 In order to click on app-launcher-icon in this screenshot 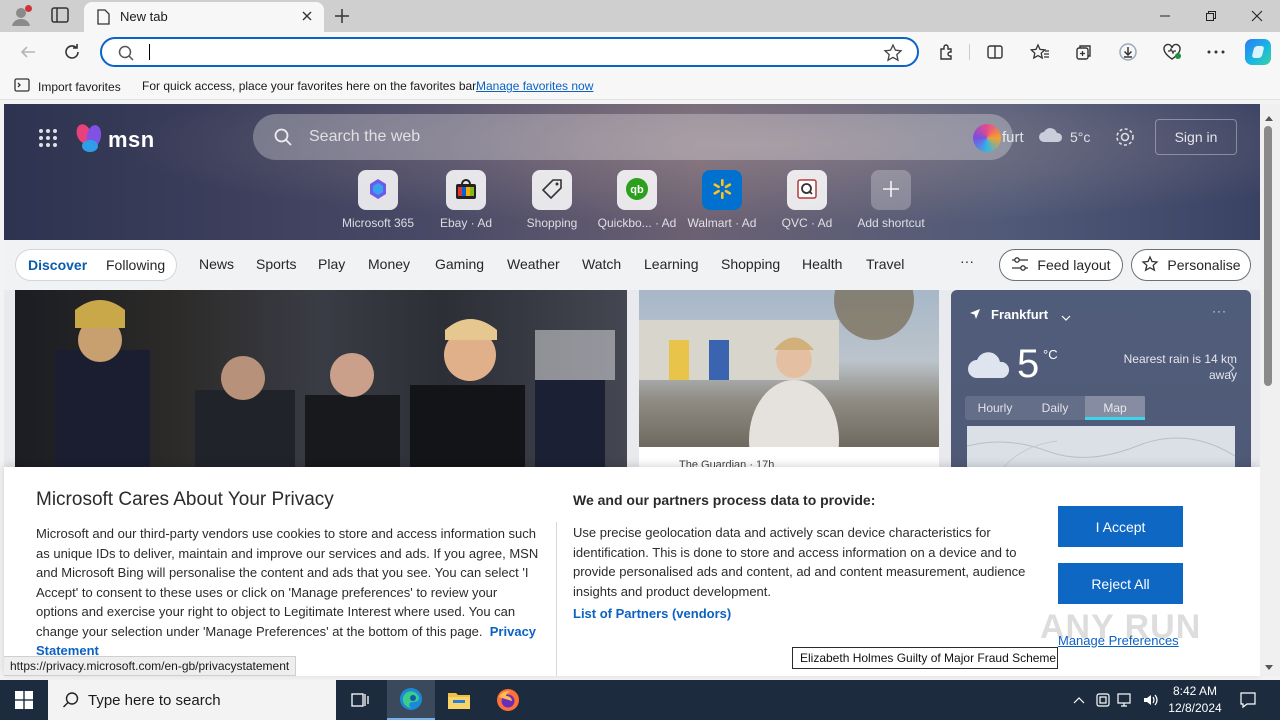, I will do `click(48, 138)`.